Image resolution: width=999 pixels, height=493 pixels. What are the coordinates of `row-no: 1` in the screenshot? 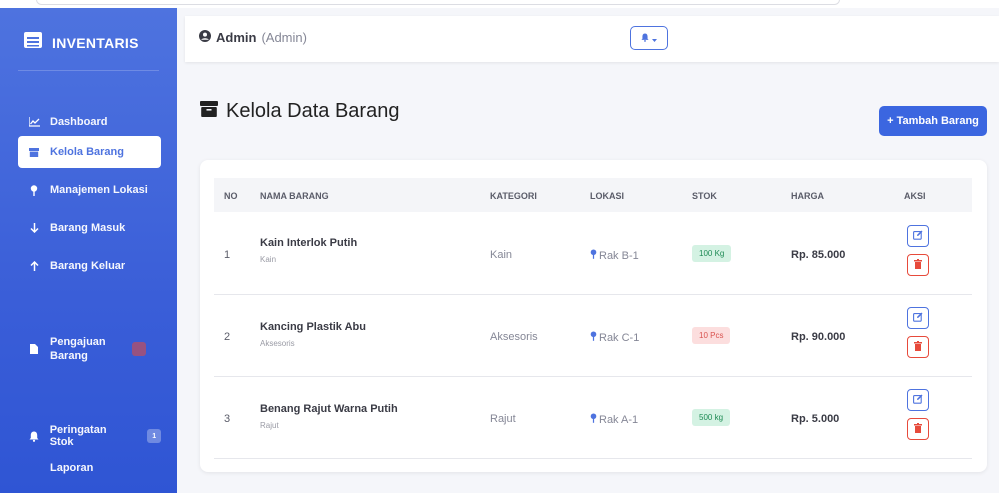 It's located at (227, 255).